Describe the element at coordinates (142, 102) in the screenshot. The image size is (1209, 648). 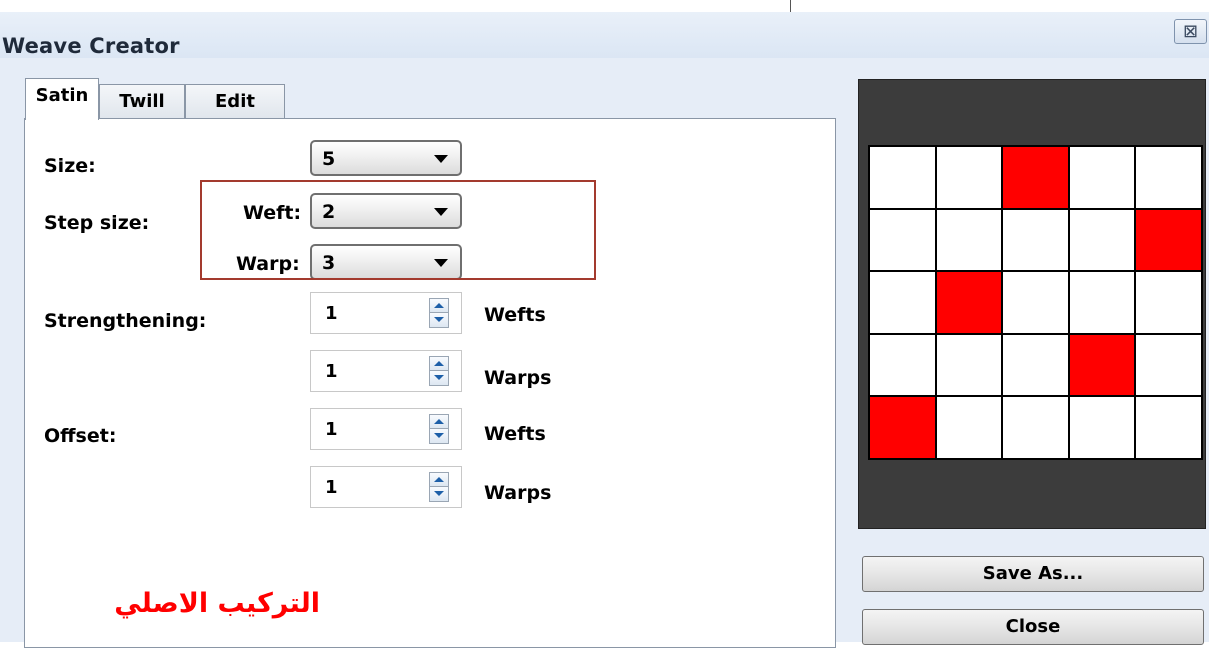
I see `tab-twill: Twill` at that location.